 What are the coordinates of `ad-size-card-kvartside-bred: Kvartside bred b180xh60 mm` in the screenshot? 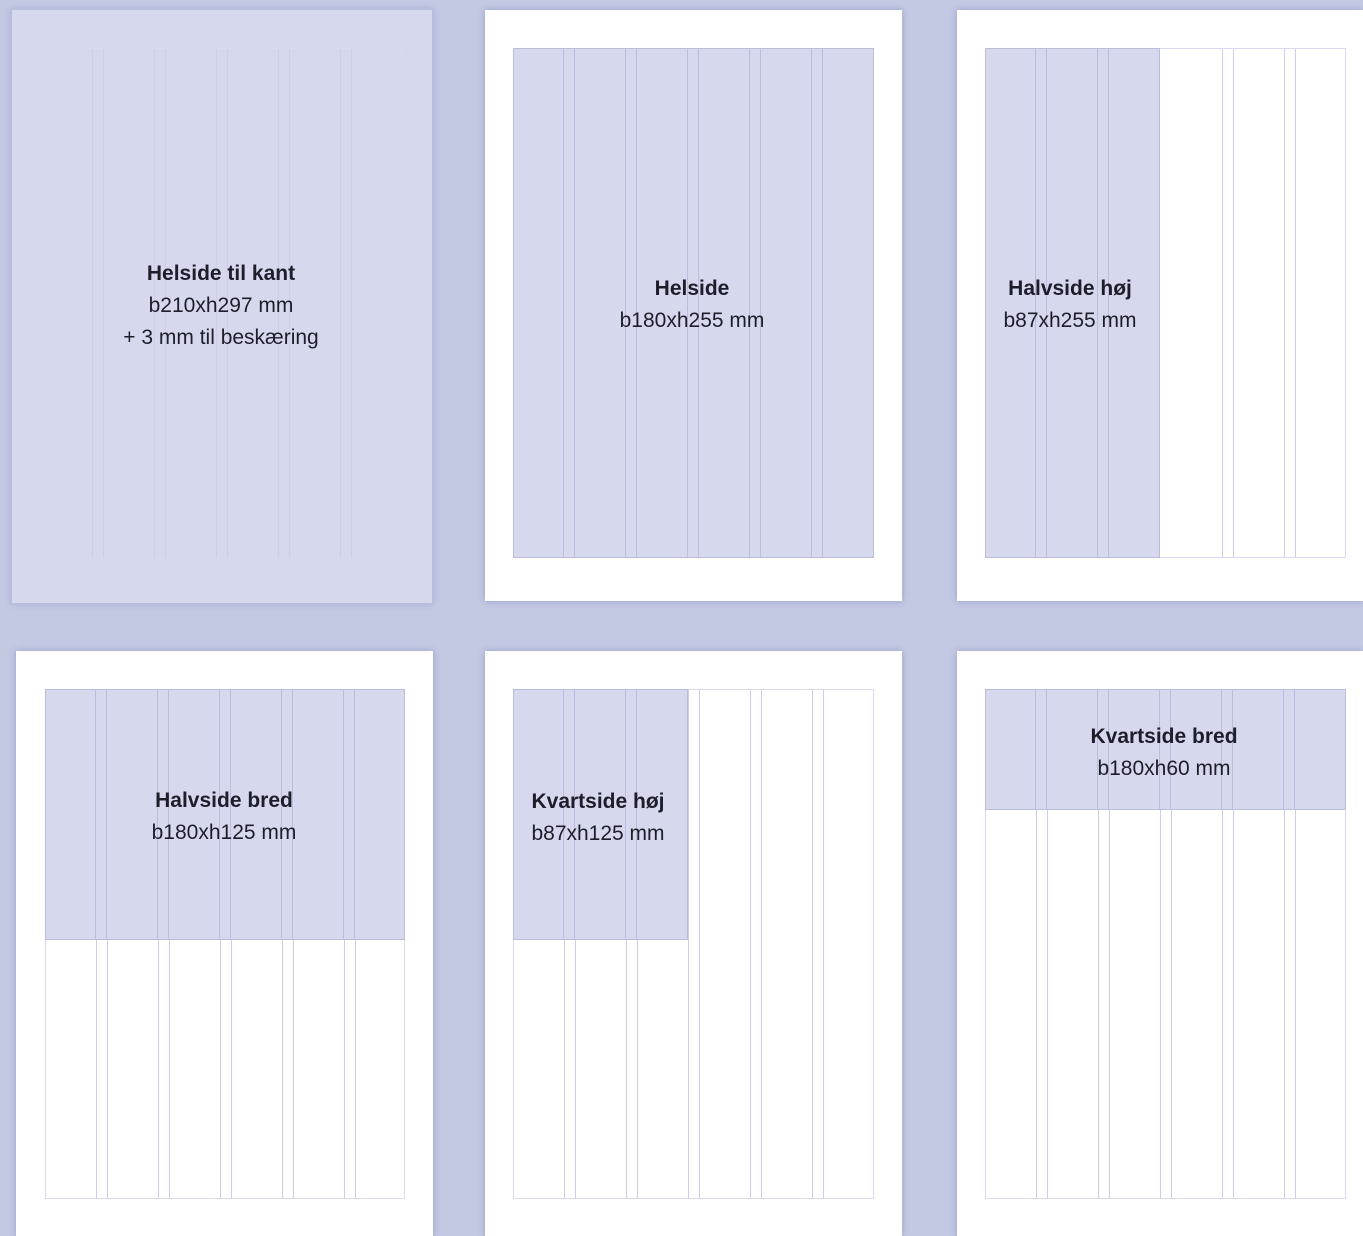 It's located at (1160, 943).